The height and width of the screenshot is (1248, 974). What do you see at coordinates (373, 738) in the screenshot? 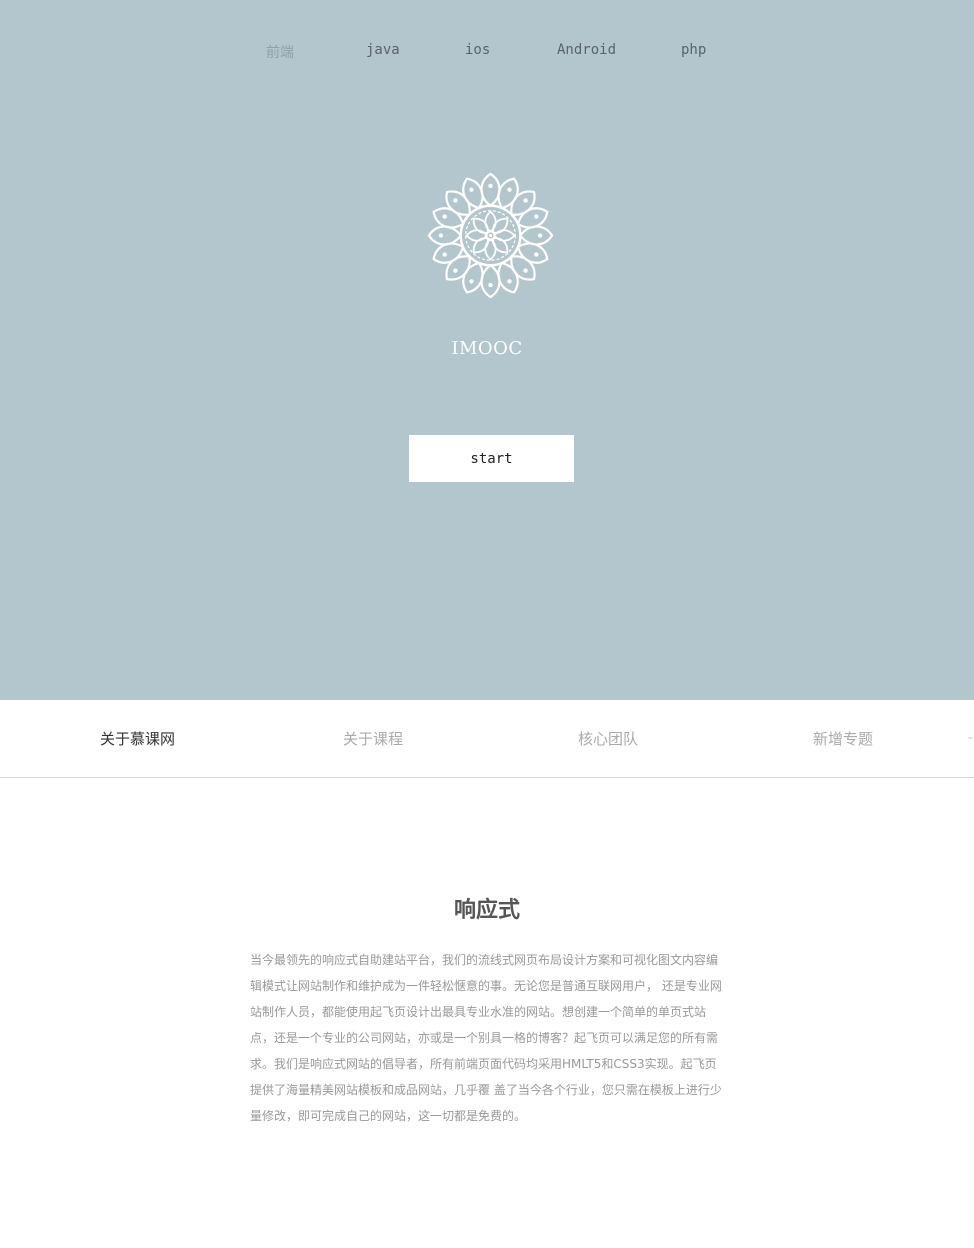
I see `tab-about-courses: 关于课程` at bounding box center [373, 738].